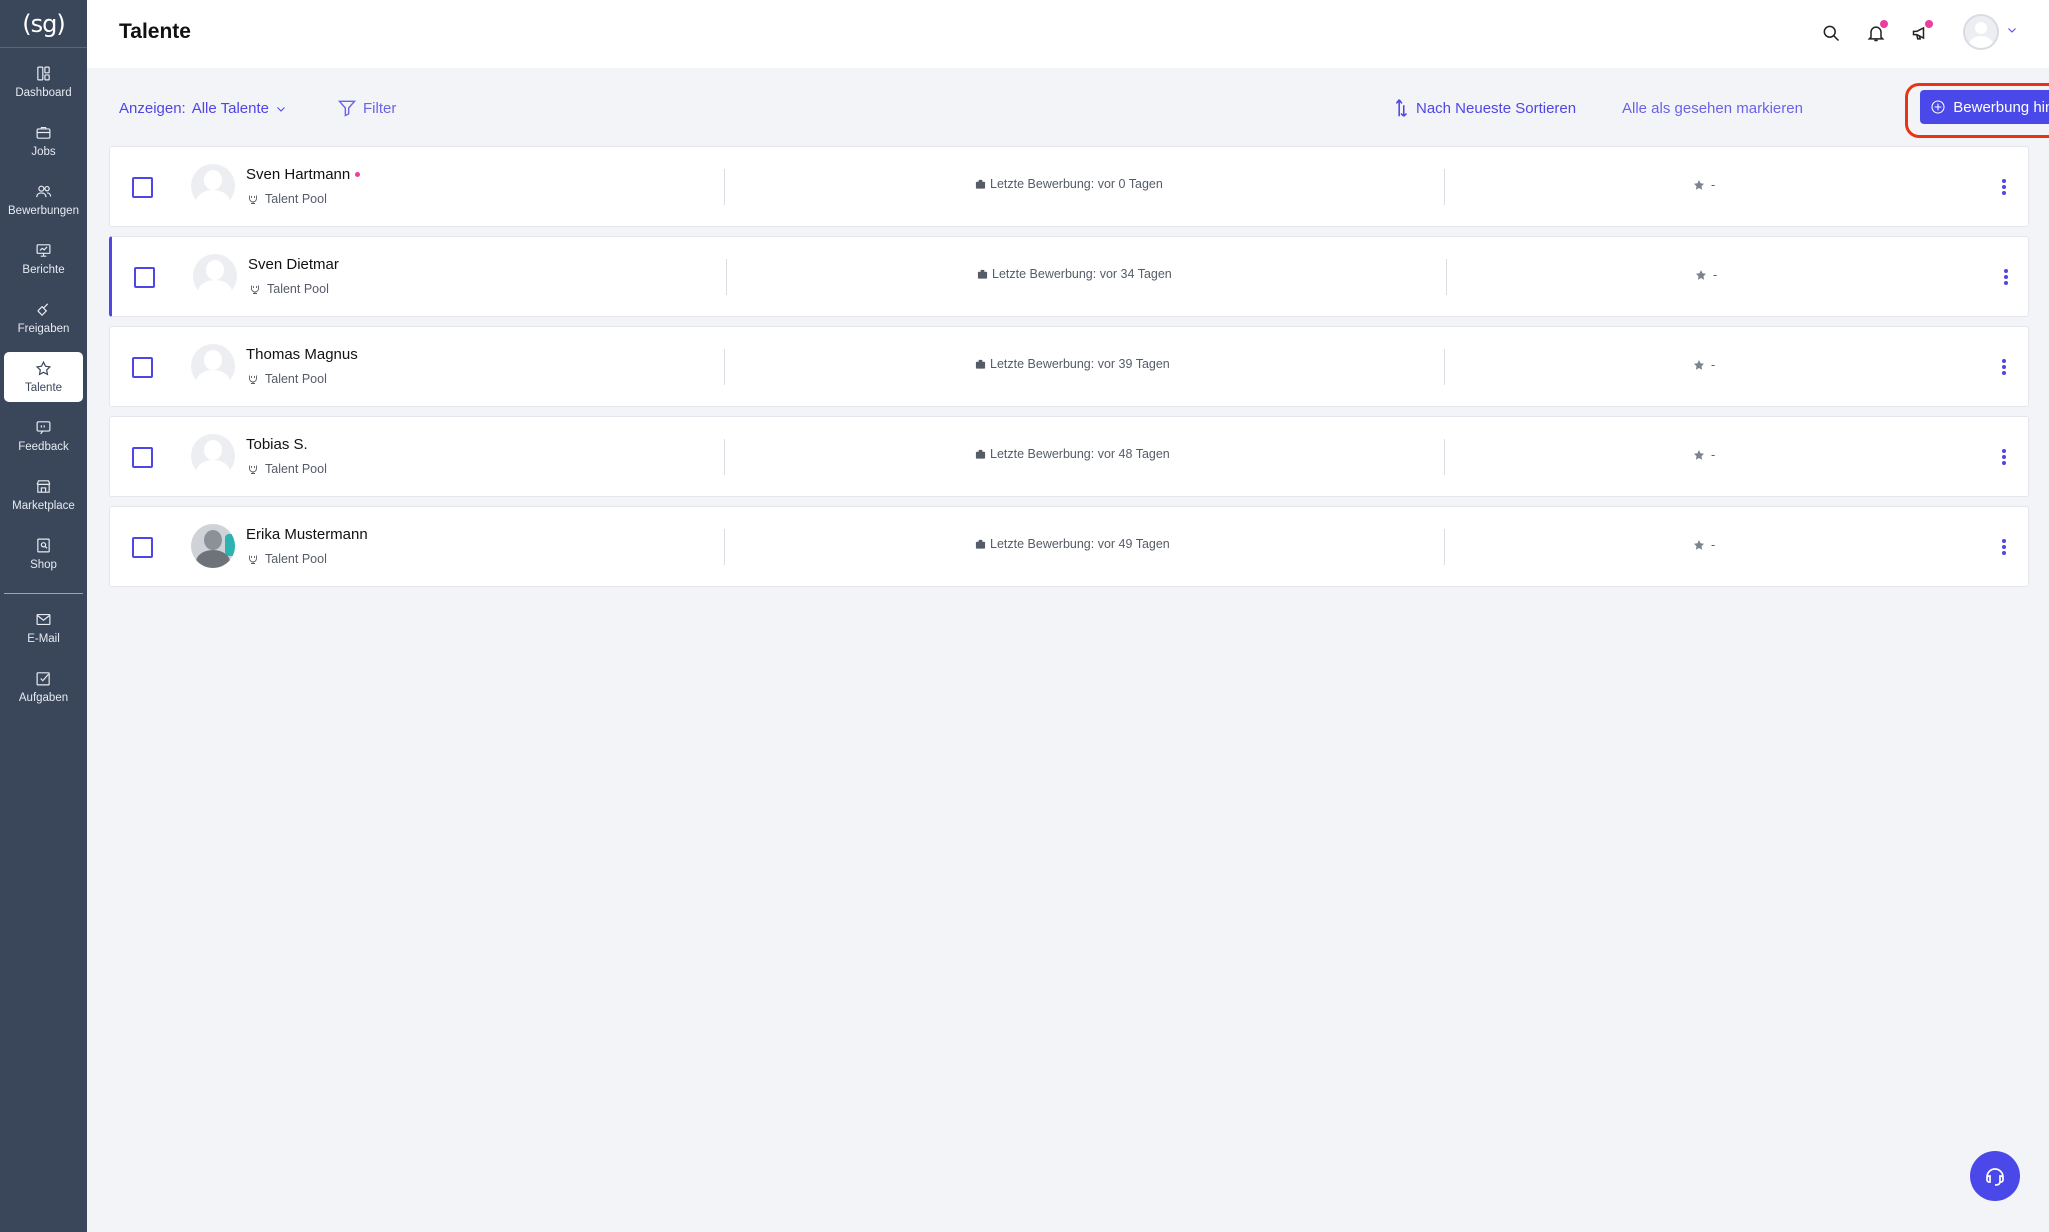 The height and width of the screenshot is (1232, 2049). Describe the element at coordinates (152, 108) in the screenshot. I see `view-dropdown-label: Anzeigen:` at that location.